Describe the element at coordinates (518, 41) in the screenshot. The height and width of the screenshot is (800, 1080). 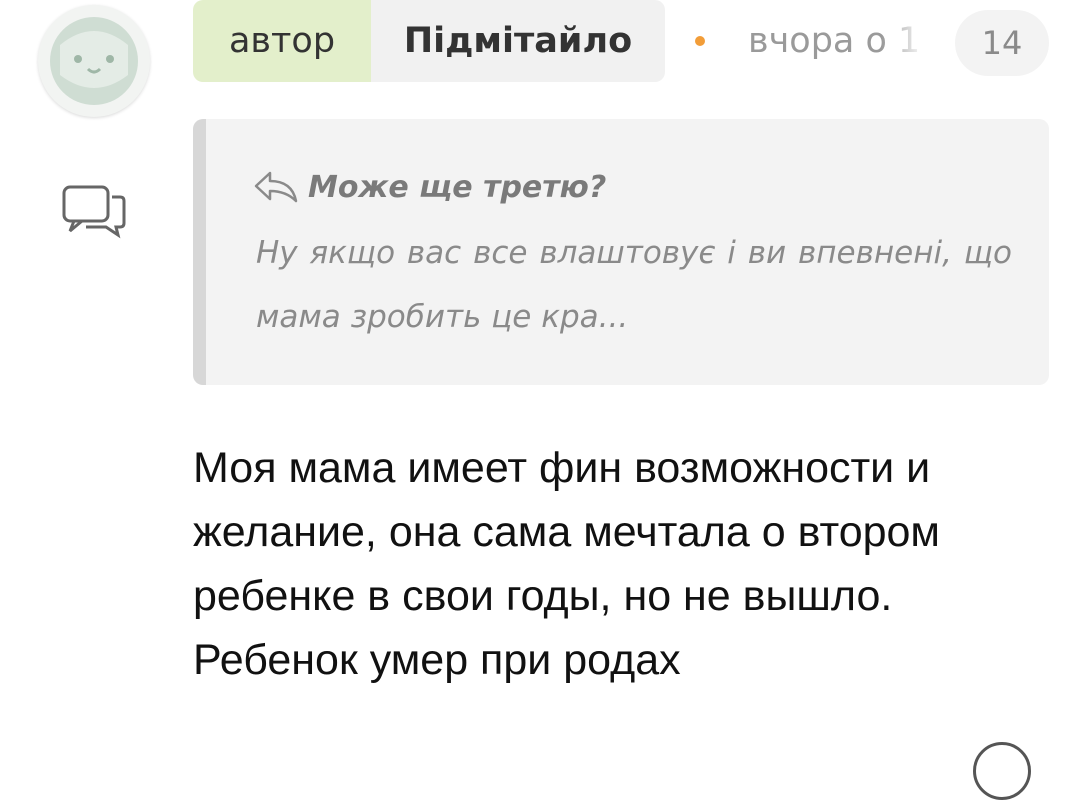
I see `username-link: Підмітайло` at that location.